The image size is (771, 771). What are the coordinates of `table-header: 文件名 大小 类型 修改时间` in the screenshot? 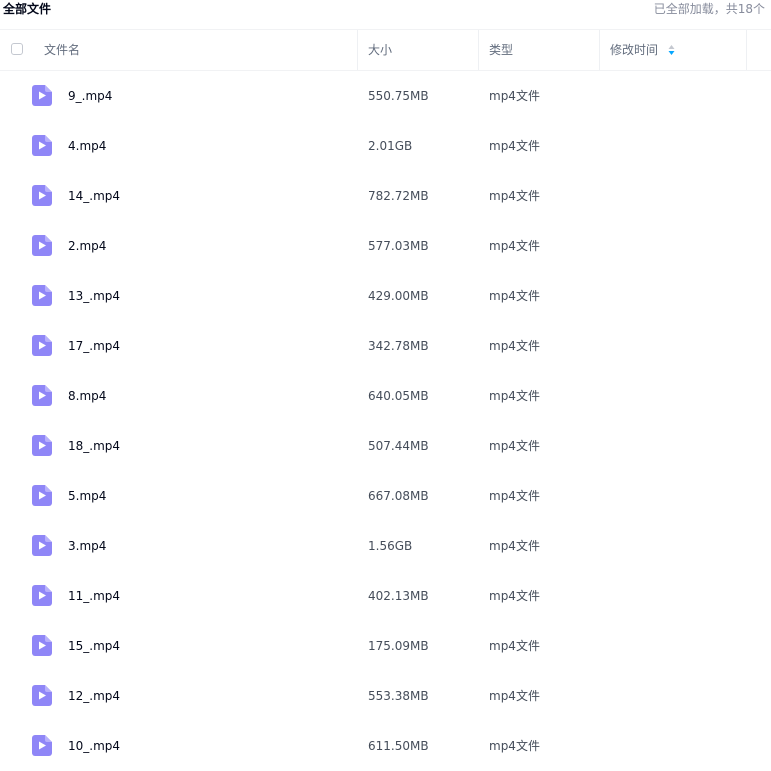 It's located at (385, 50).